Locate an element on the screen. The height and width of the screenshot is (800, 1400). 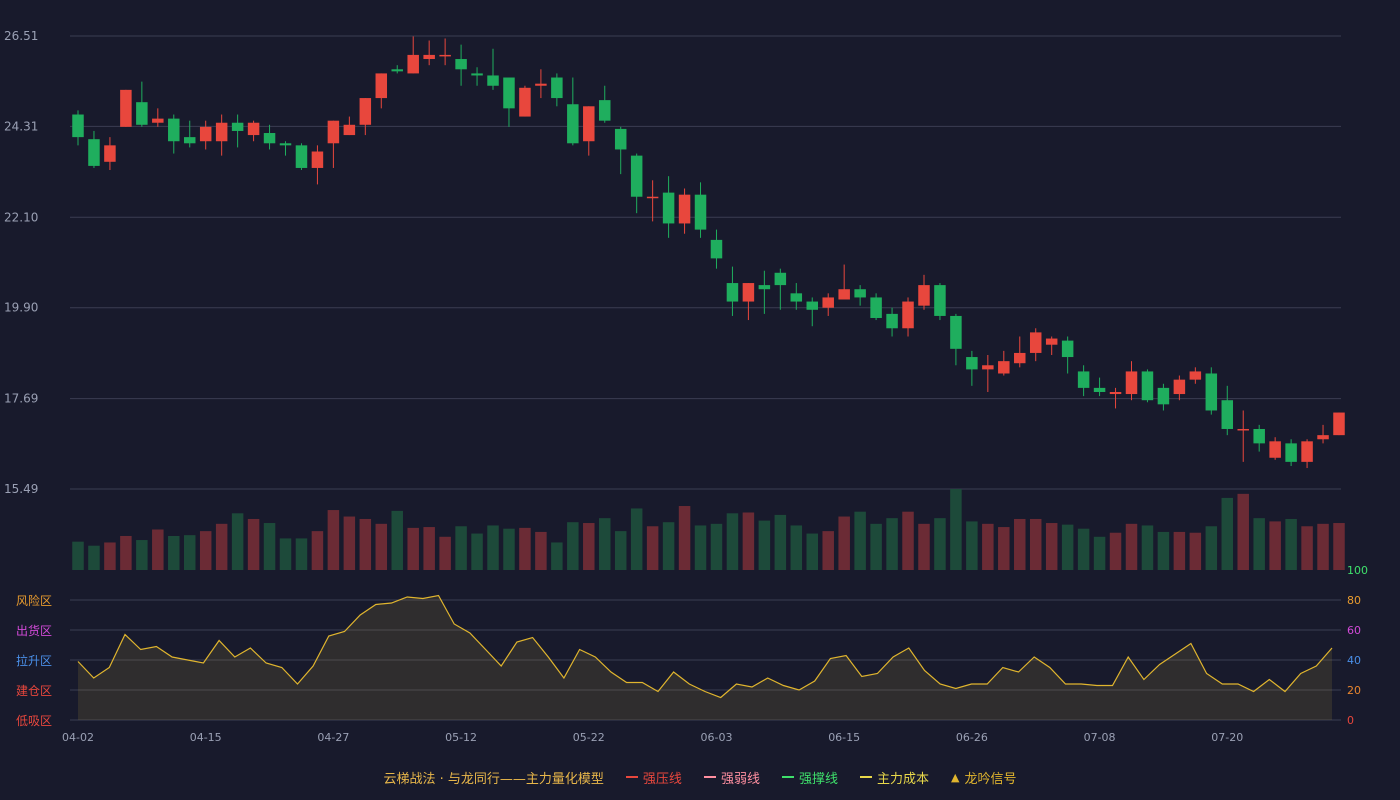
osc-tick-label: 60 is located at coordinates (1354, 630).